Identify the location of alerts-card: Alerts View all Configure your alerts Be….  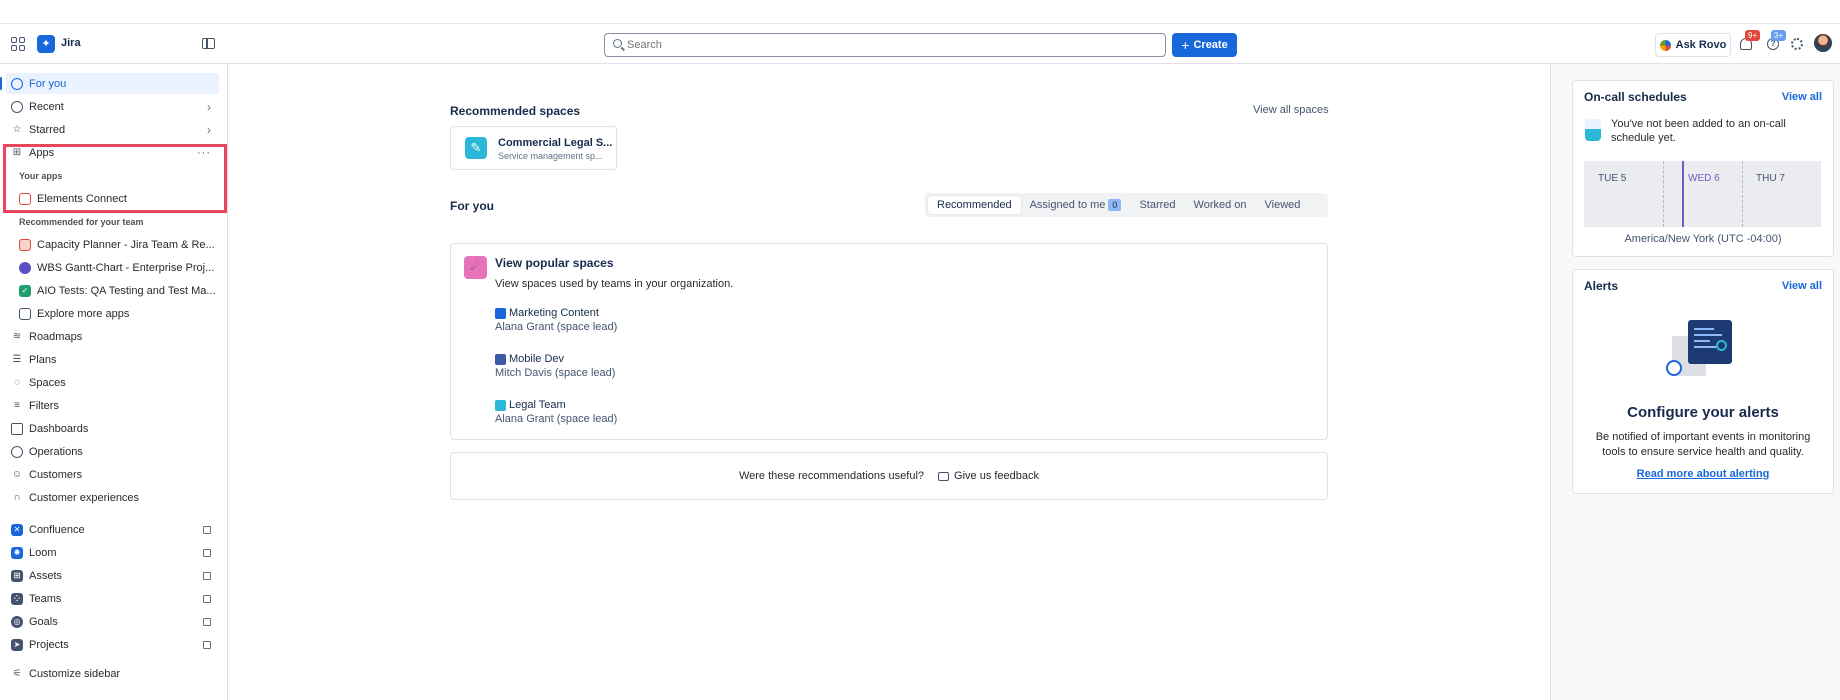
(1703, 381).